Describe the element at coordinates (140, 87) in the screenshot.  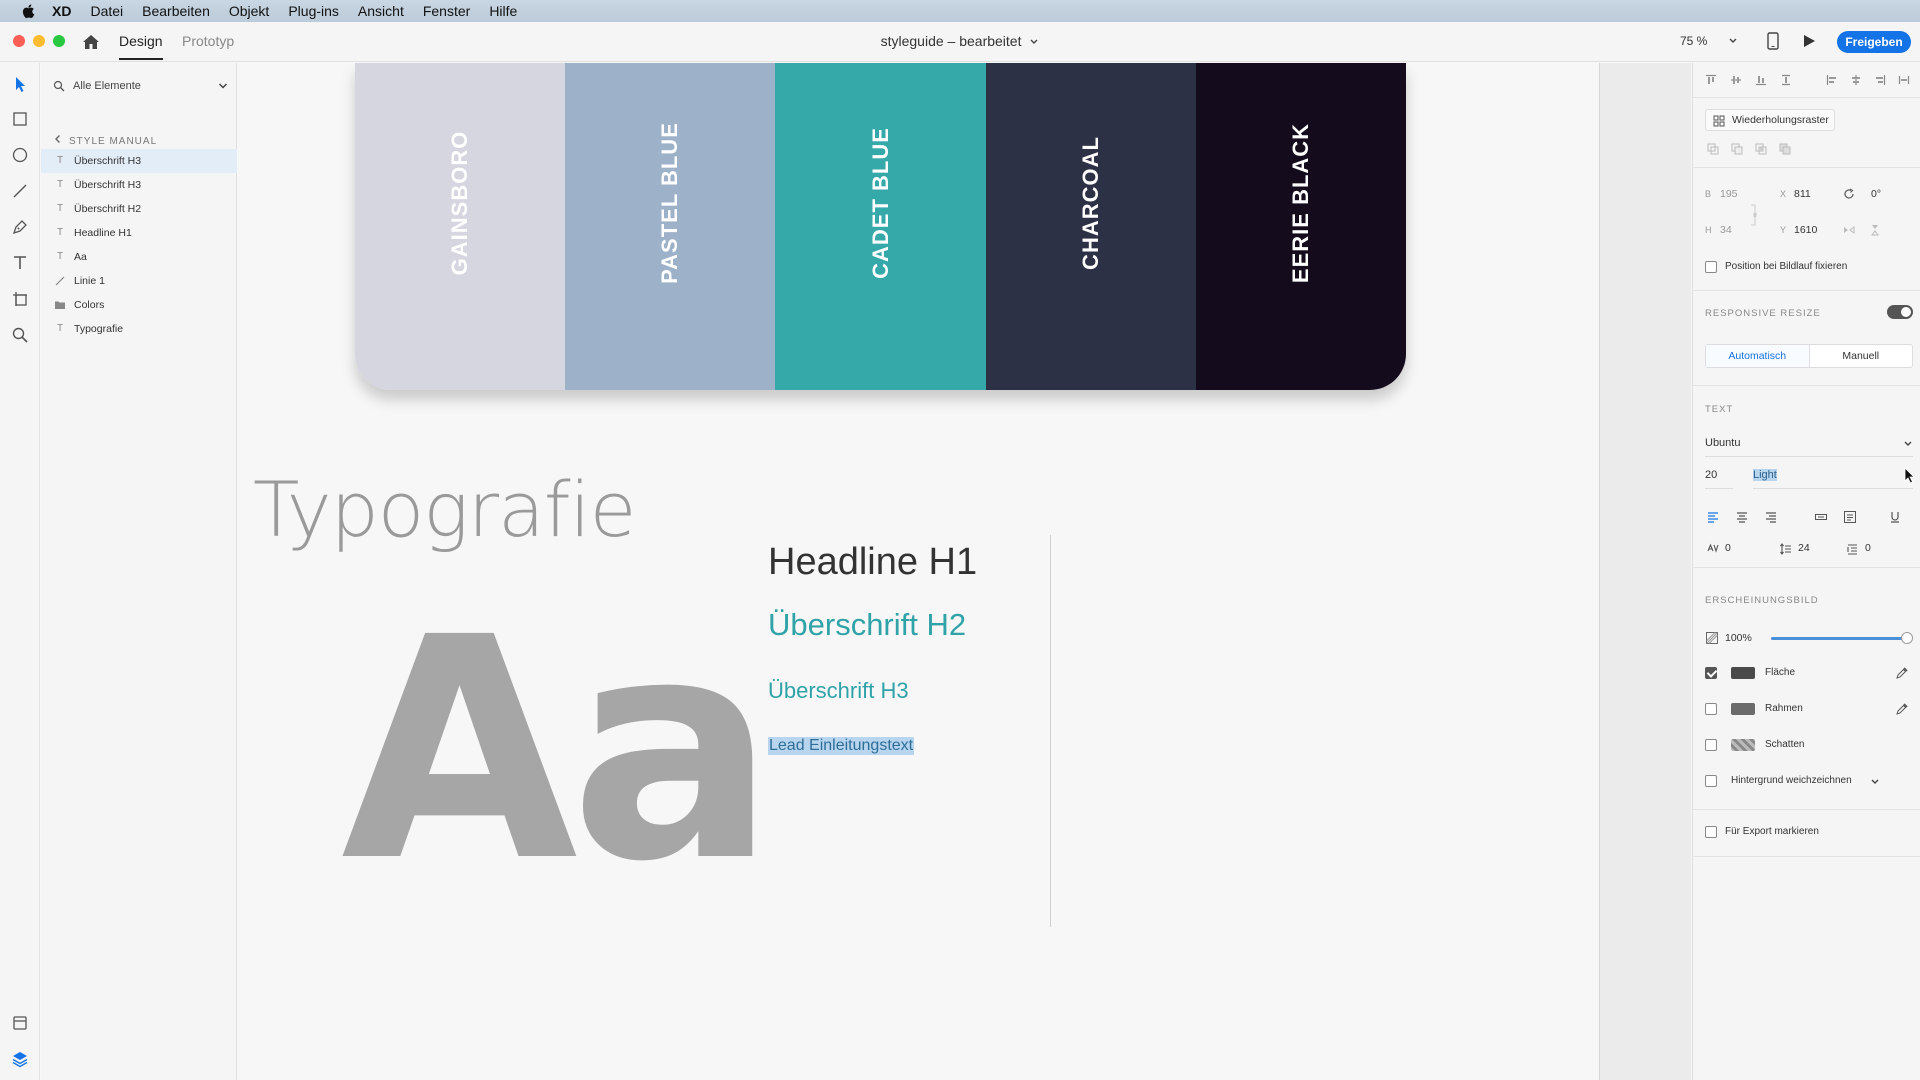
I see `layer-filter: Alle Elemente` at that location.